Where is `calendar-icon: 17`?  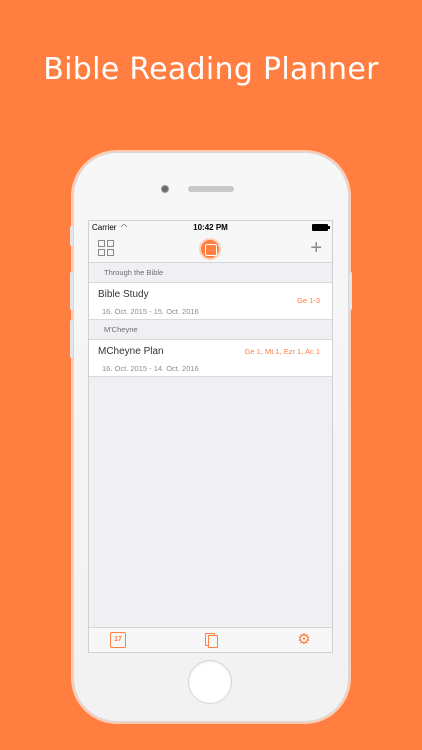
calendar-icon: 17 is located at coordinates (118, 640).